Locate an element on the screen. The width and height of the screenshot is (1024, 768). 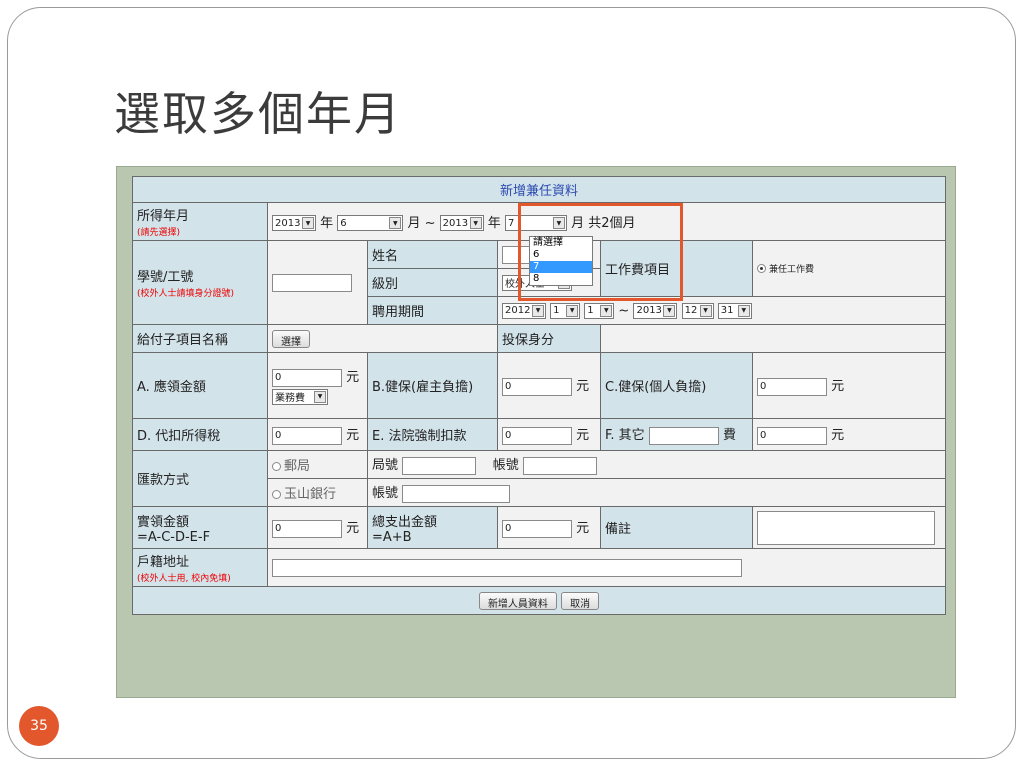
a-cell: 0 元 業務費 ▼ is located at coordinates (317, 385).